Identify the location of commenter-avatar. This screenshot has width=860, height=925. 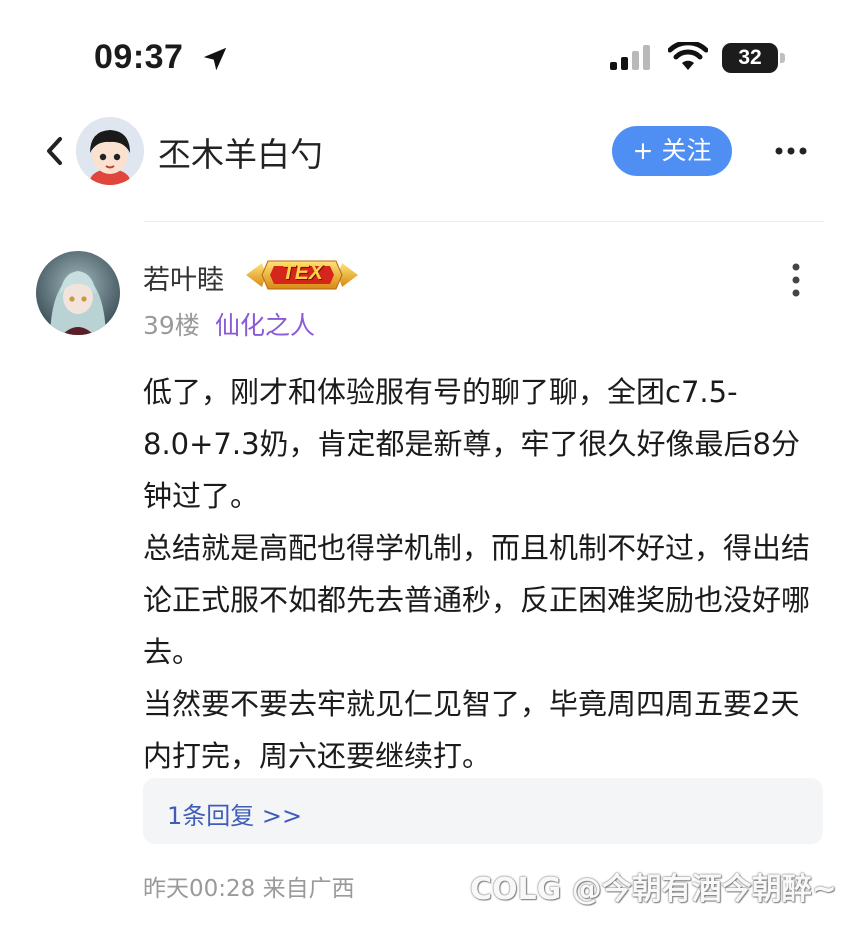
(78, 293).